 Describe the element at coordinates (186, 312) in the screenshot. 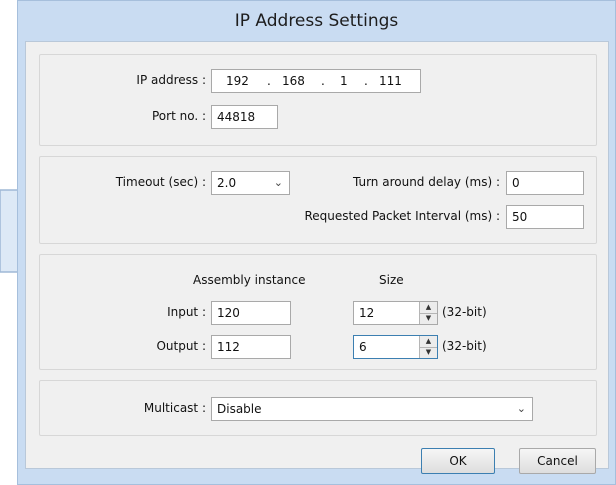

I see `input-label: Input :` at that location.